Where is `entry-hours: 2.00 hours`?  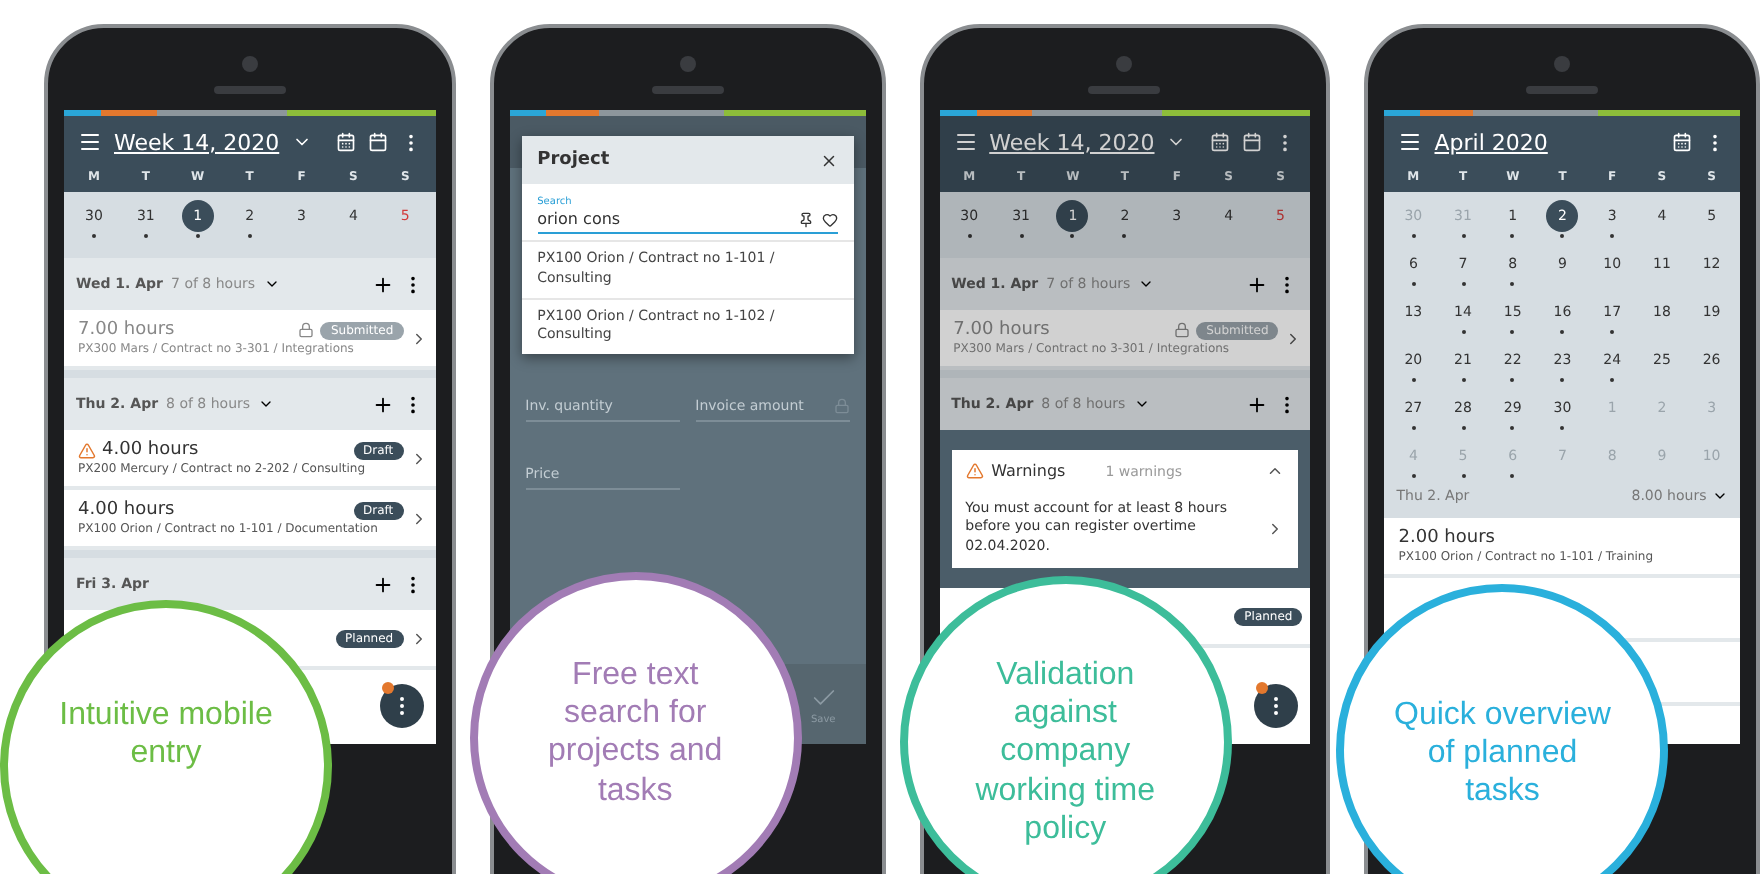
entry-hours: 2.00 hours is located at coordinates (1447, 538).